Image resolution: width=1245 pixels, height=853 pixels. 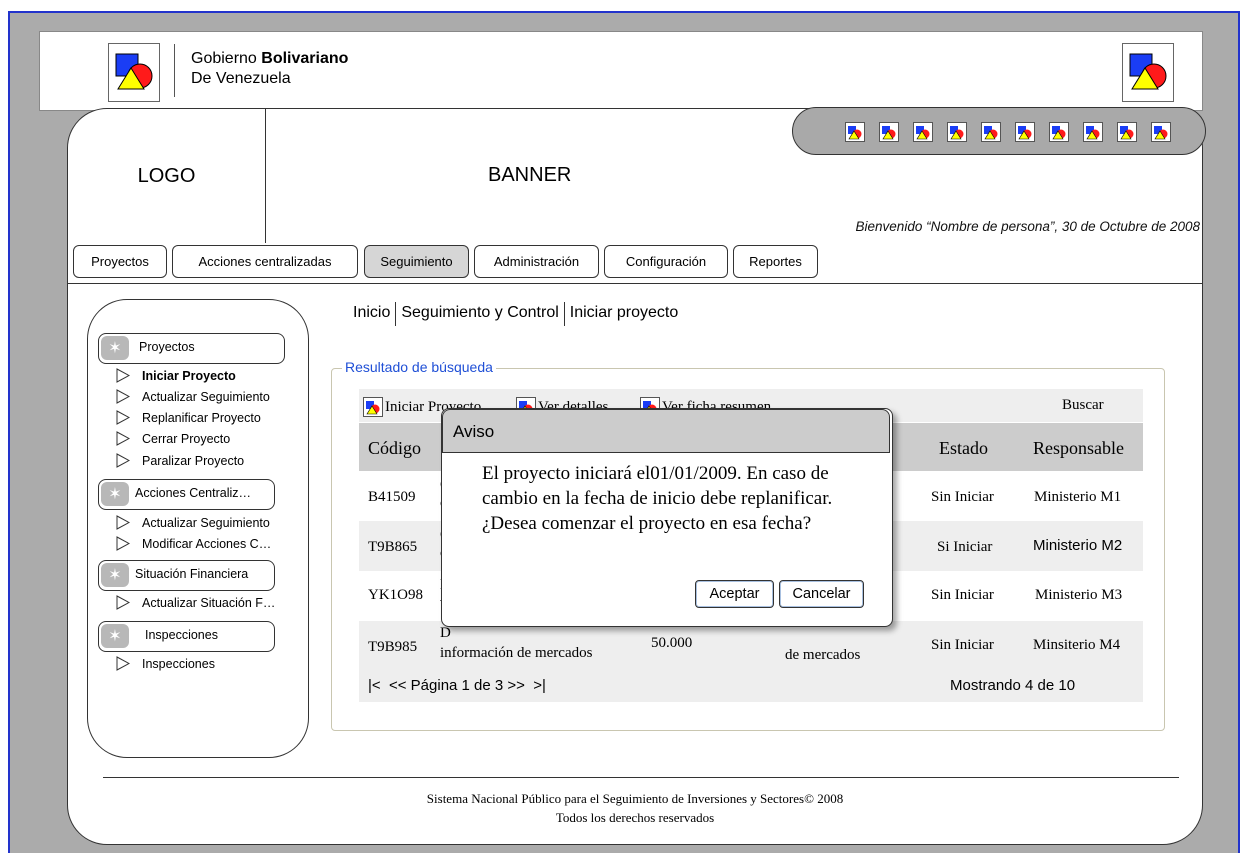 I want to click on row-owner: Ministerio M1, so click(x=1078, y=497).